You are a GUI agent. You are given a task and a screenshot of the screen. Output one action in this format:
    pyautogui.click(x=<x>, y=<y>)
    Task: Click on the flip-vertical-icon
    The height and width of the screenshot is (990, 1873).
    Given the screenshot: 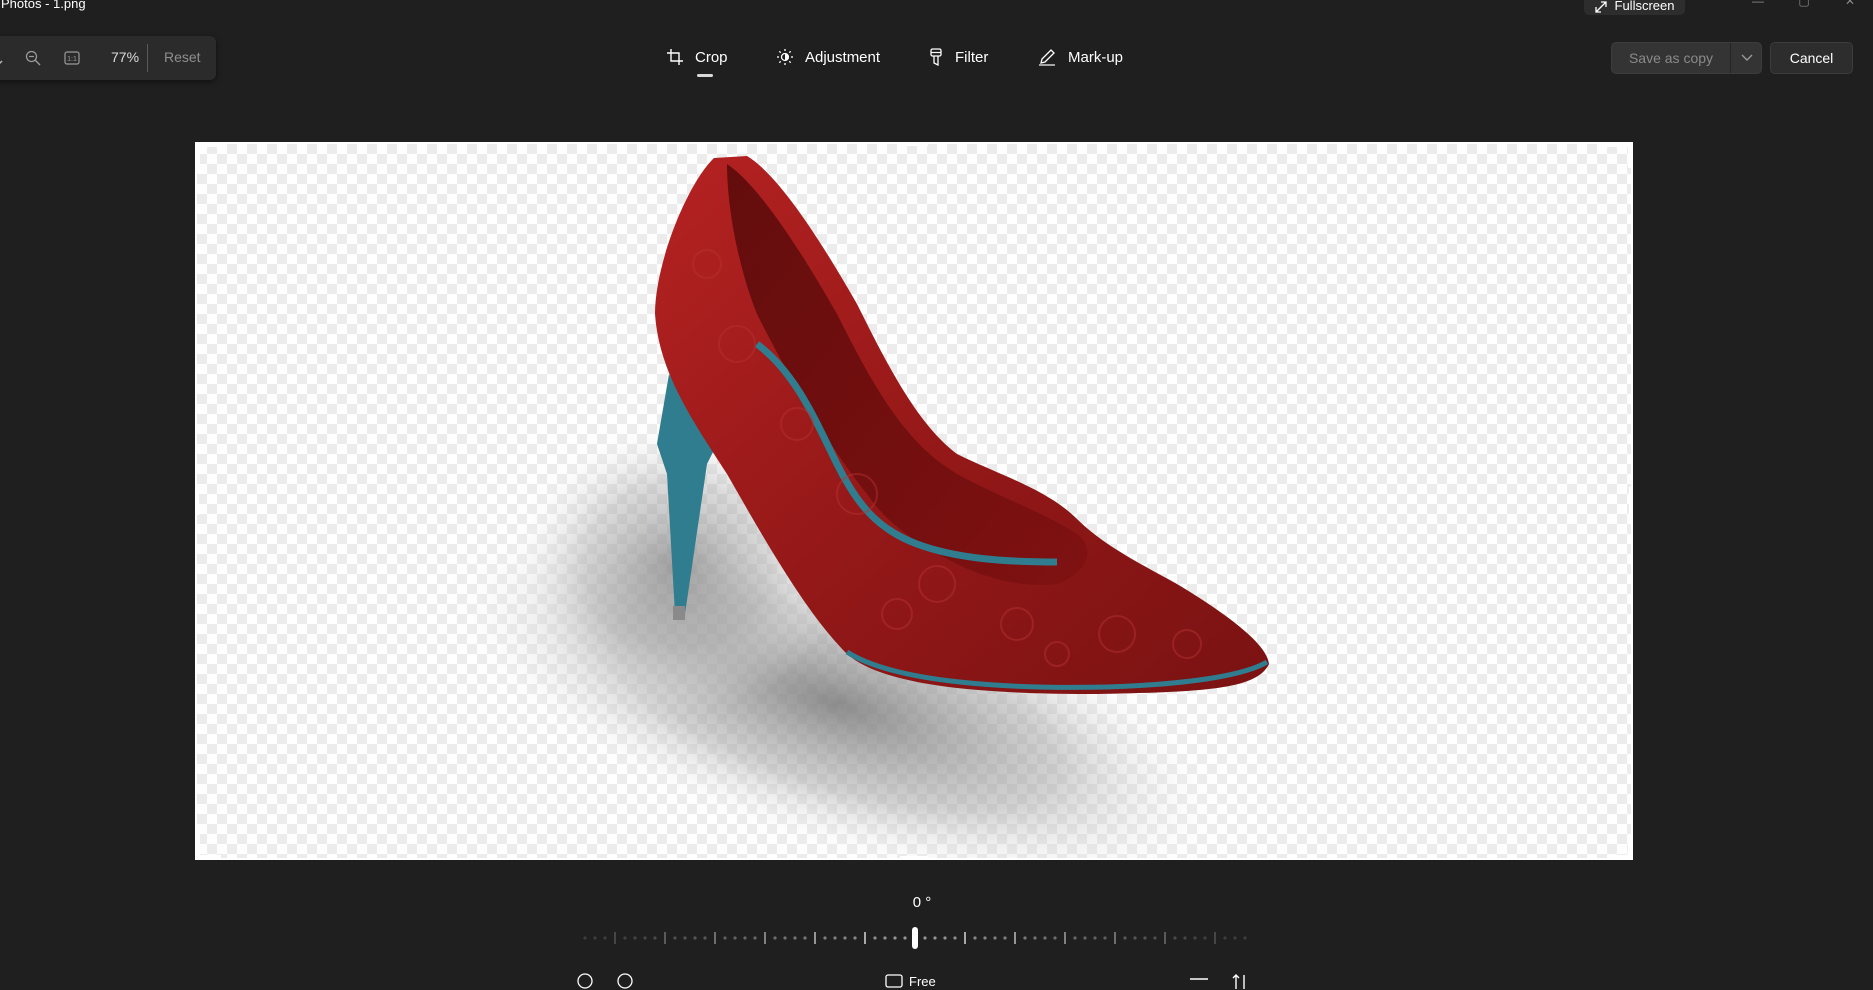 What is the action you would take?
    pyautogui.click(x=1238, y=981)
    